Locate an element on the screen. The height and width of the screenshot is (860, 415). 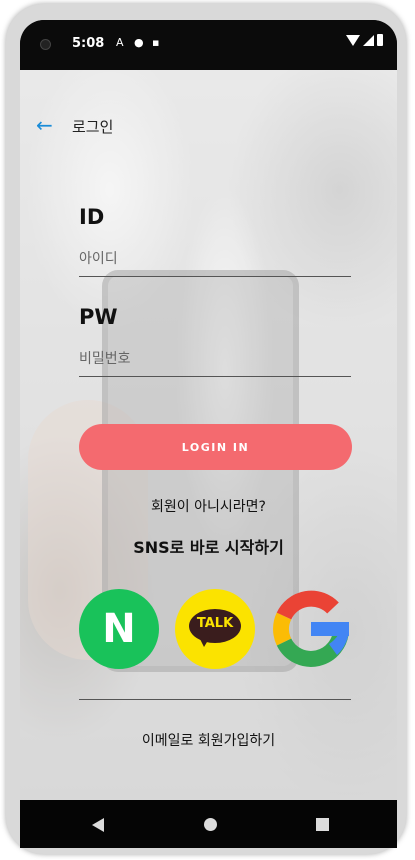
sns-title: SNS로 바로 시작하기 is located at coordinates (208, 547).